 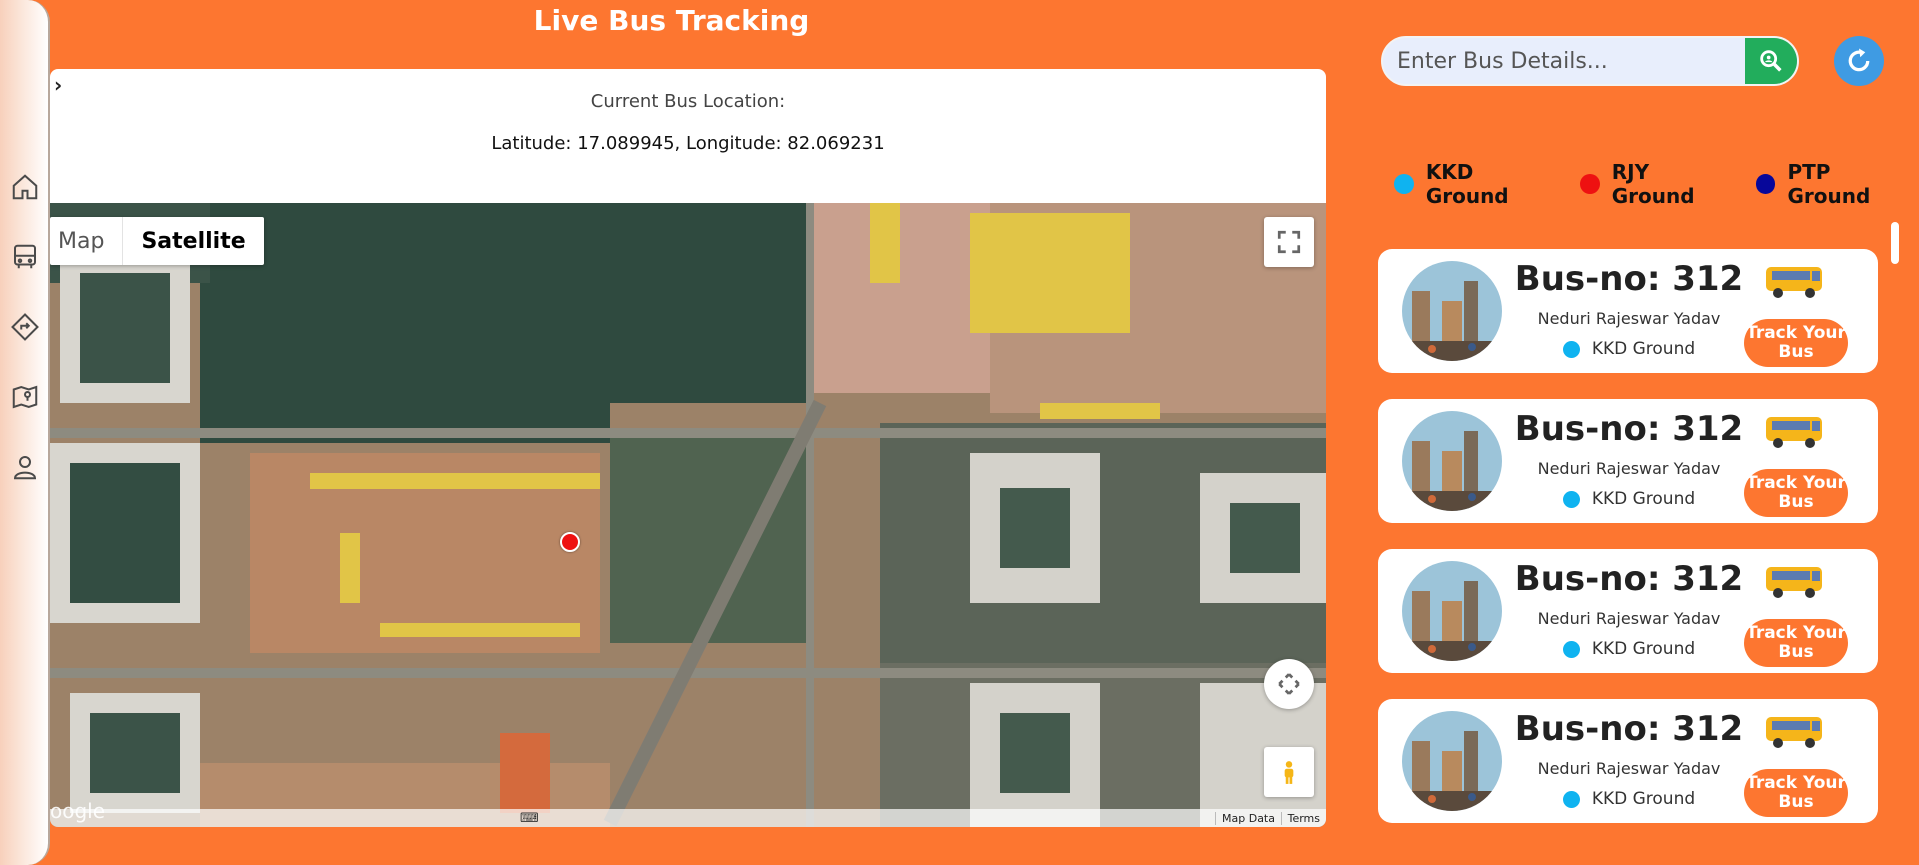 I want to click on map-camera-control, so click(x=1289, y=684).